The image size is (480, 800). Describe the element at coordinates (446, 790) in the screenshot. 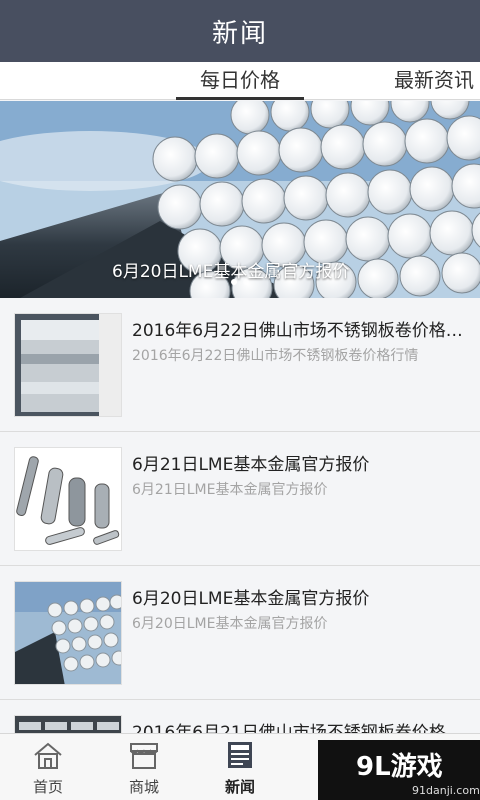

I see `watermark-url: 91danji.com` at that location.